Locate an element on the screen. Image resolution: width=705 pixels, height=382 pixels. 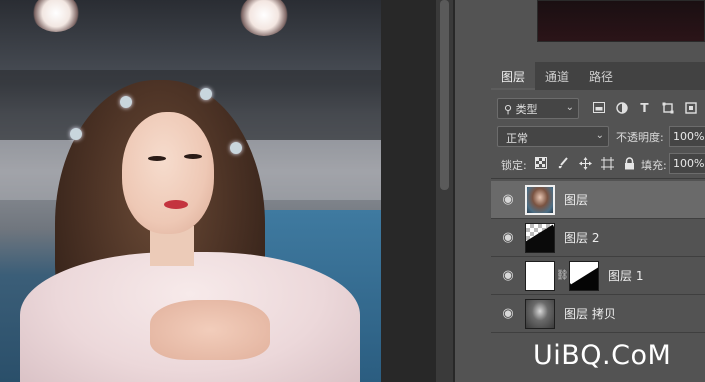
tab-layers: 图层 is located at coordinates (513, 76).